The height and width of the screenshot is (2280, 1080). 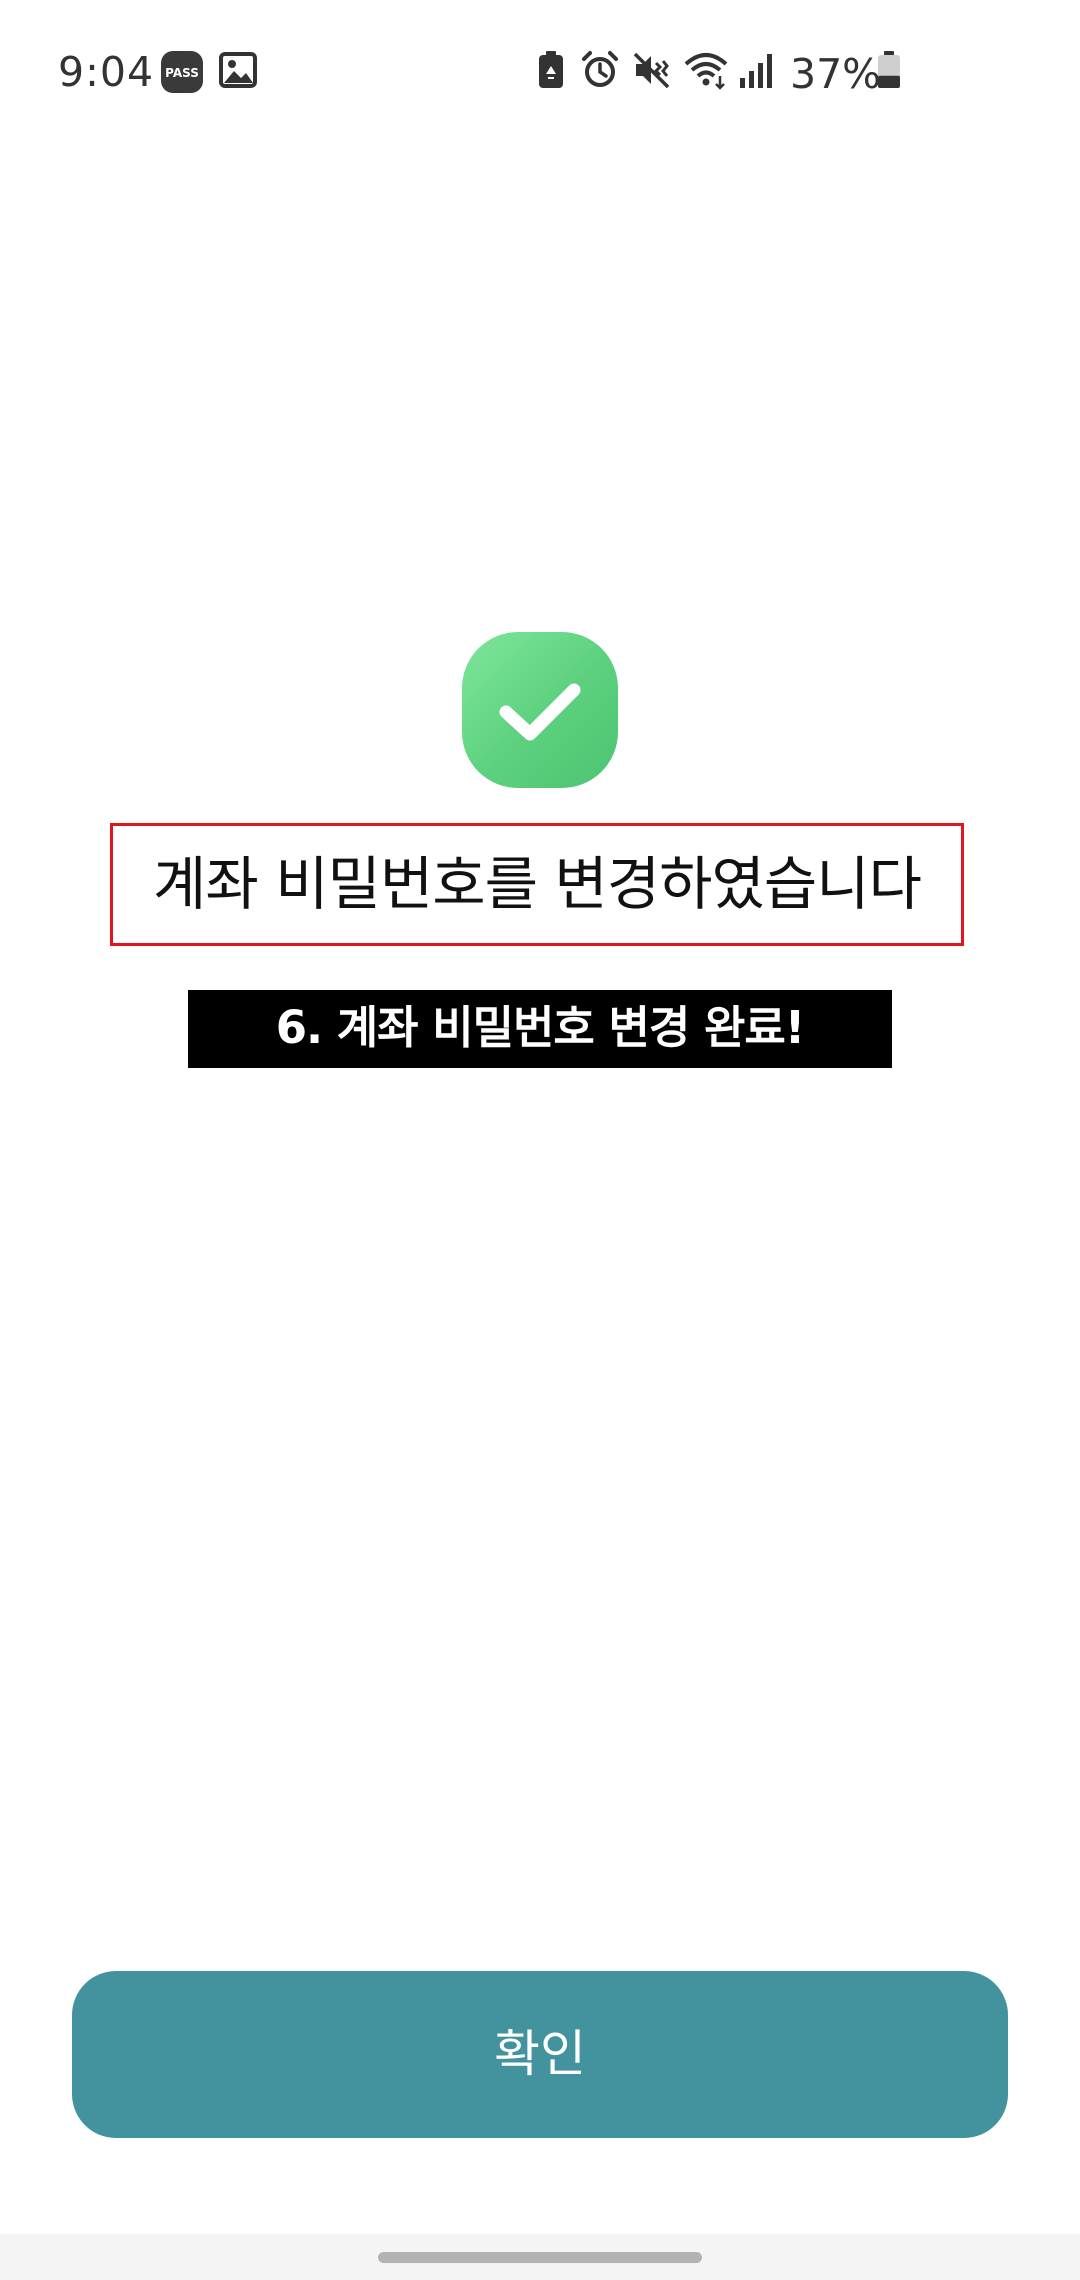 What do you see at coordinates (106, 72) in the screenshot?
I see `status-time: 9:04` at bounding box center [106, 72].